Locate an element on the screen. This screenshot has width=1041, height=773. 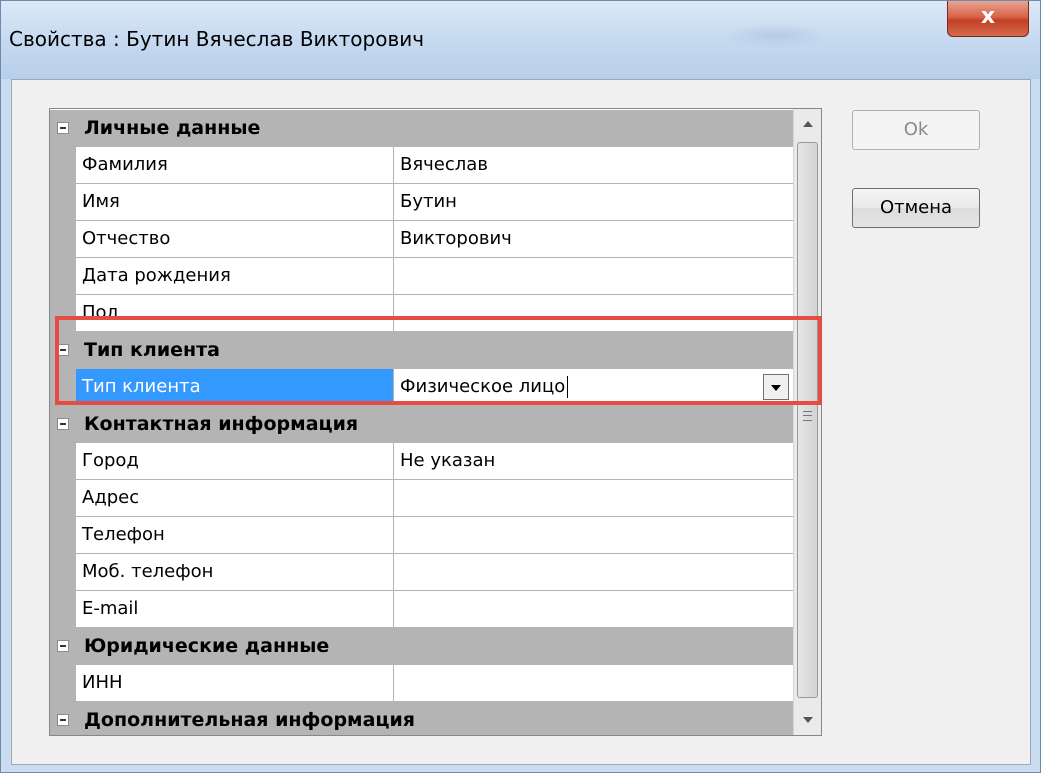
property-name: Адрес is located at coordinates (111, 497).